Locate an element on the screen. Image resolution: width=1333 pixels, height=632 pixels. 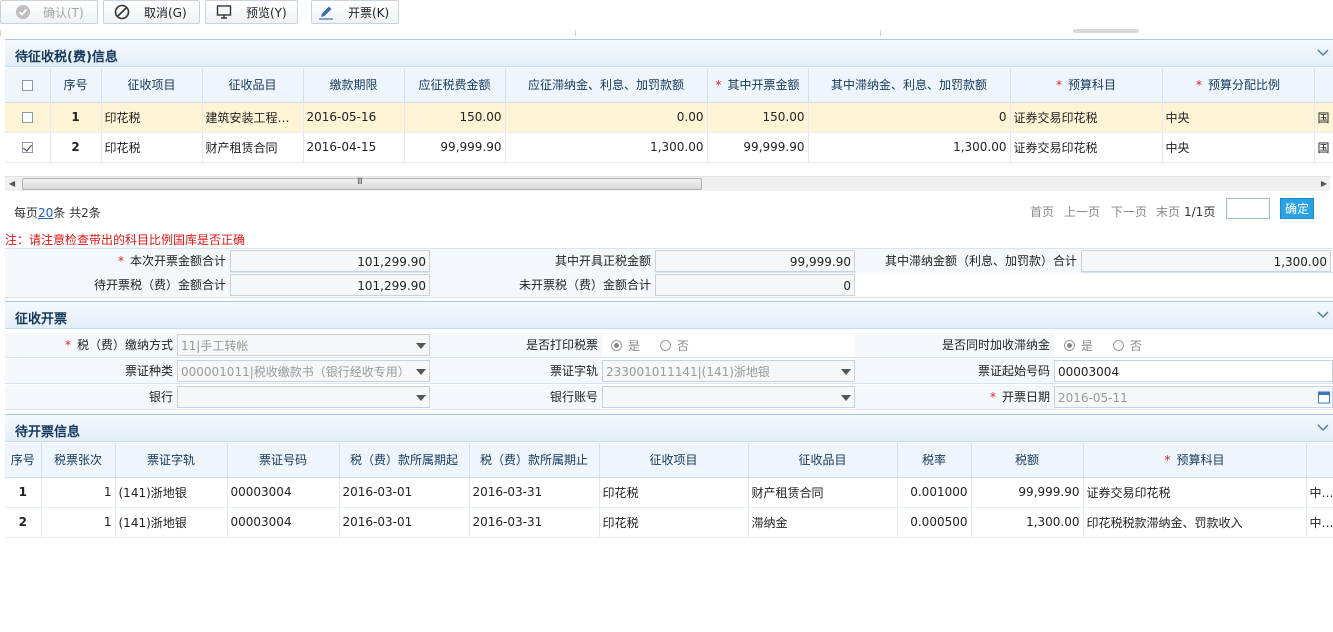
cell-invoice-amount: 99,999.90 is located at coordinates (758, 147).